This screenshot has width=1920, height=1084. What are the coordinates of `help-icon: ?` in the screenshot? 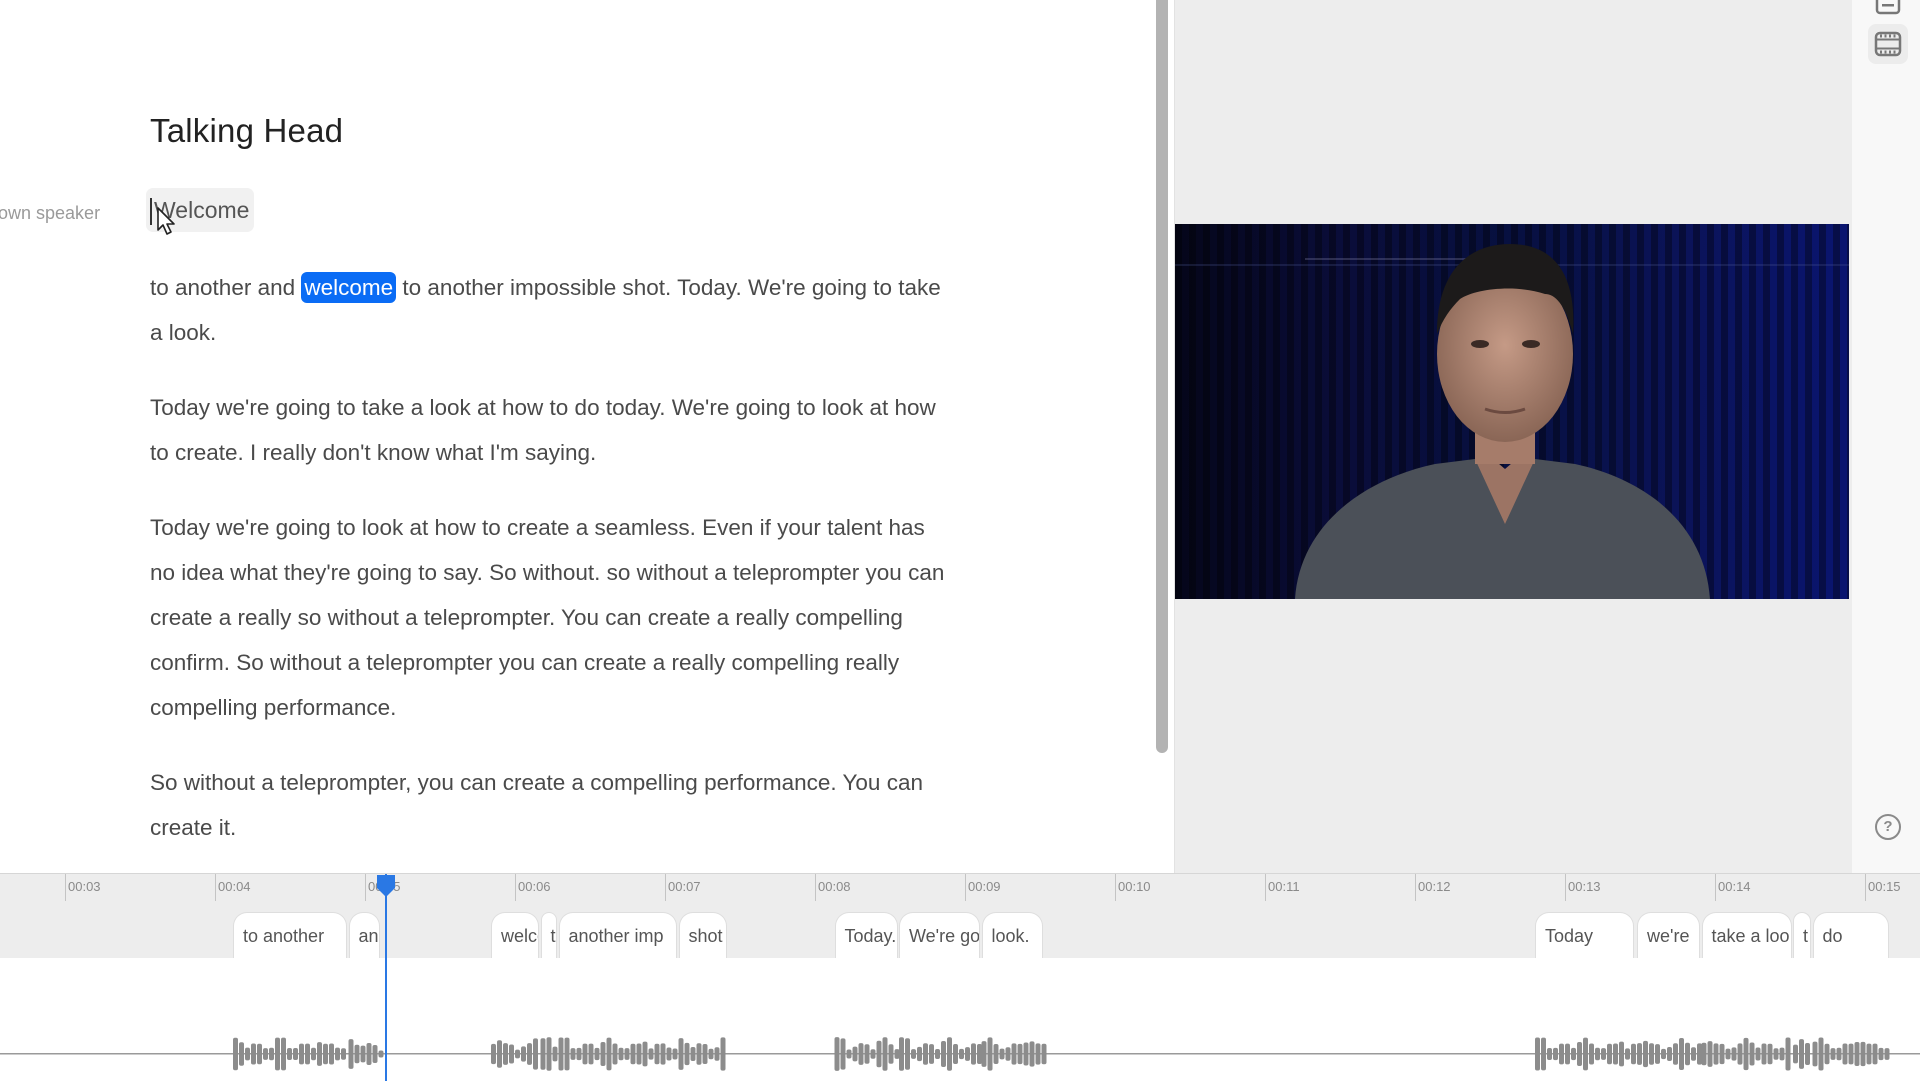 It's located at (1888, 827).